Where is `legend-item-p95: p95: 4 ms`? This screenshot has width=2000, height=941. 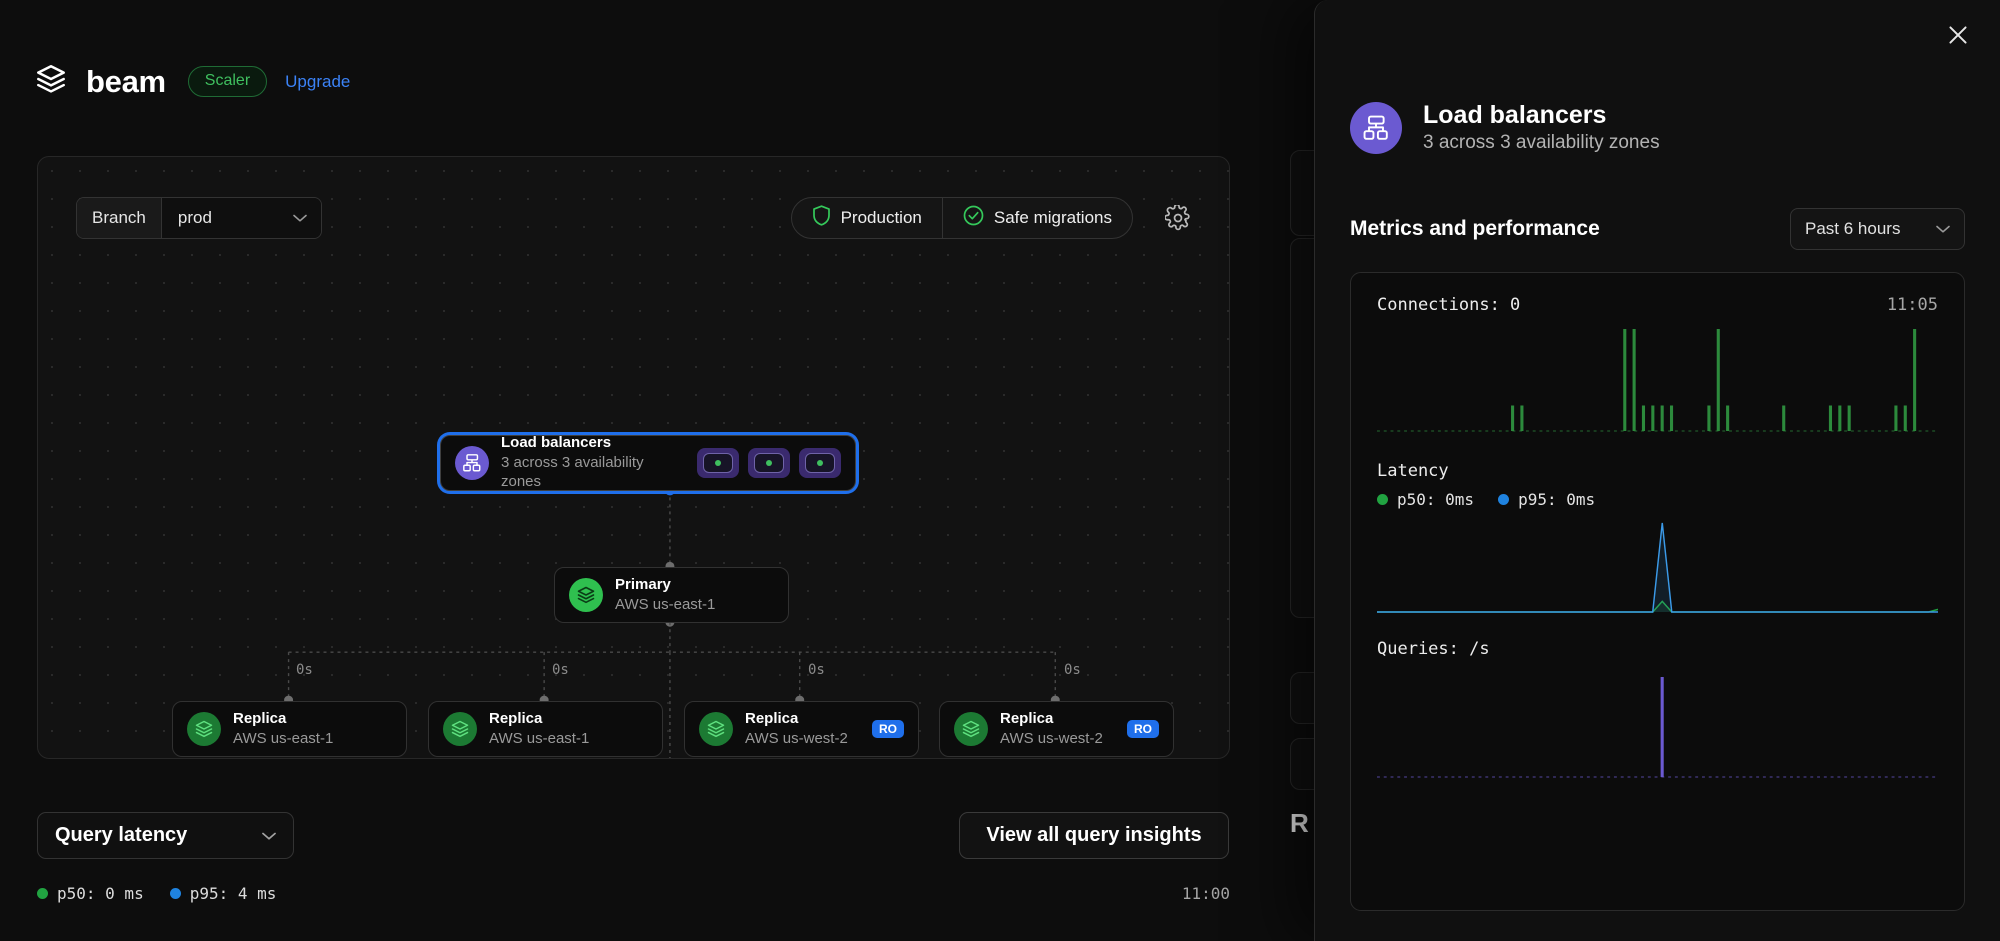 legend-item-p95: p95: 4 ms is located at coordinates (223, 893).